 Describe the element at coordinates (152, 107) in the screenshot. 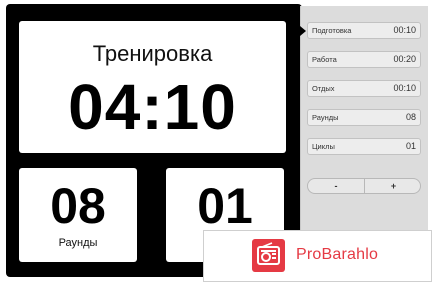

I see `timer-display: 04:10` at that location.